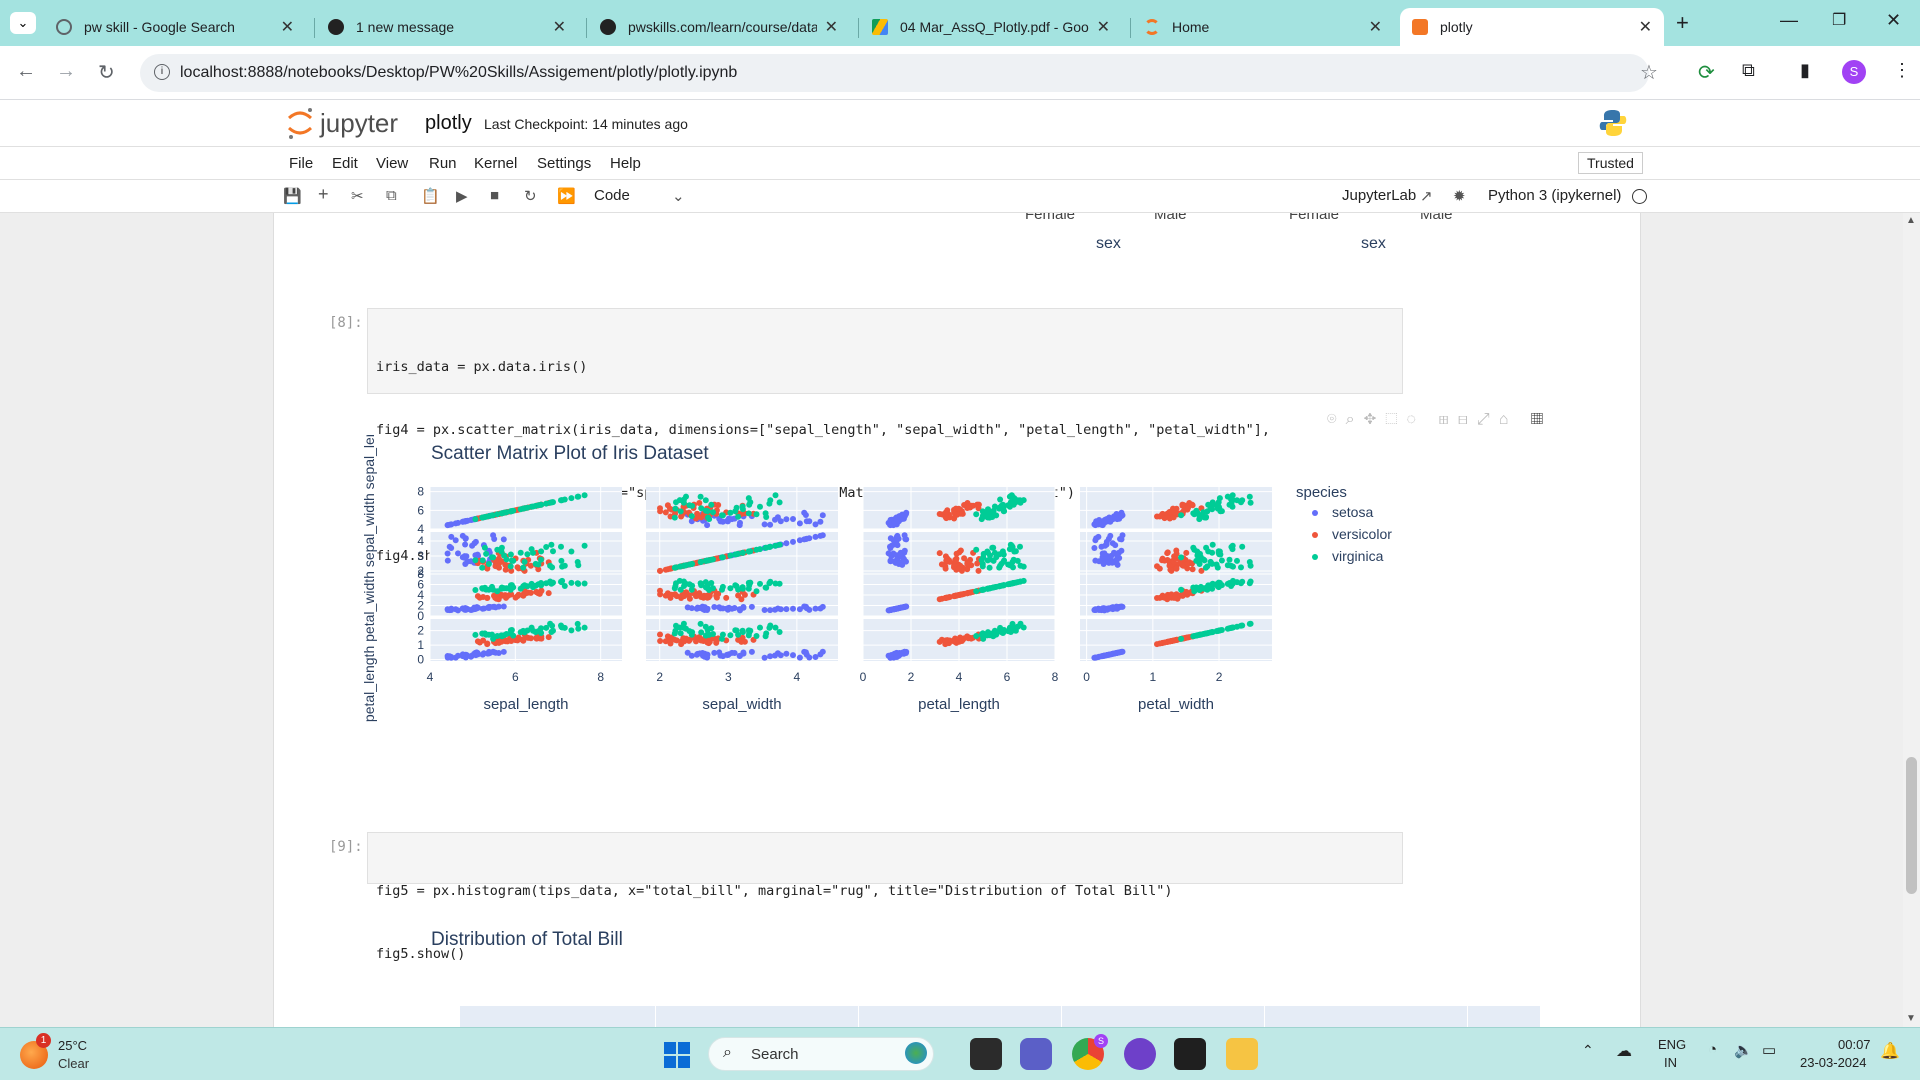  I want to click on back-icon: ←, so click(26, 71).